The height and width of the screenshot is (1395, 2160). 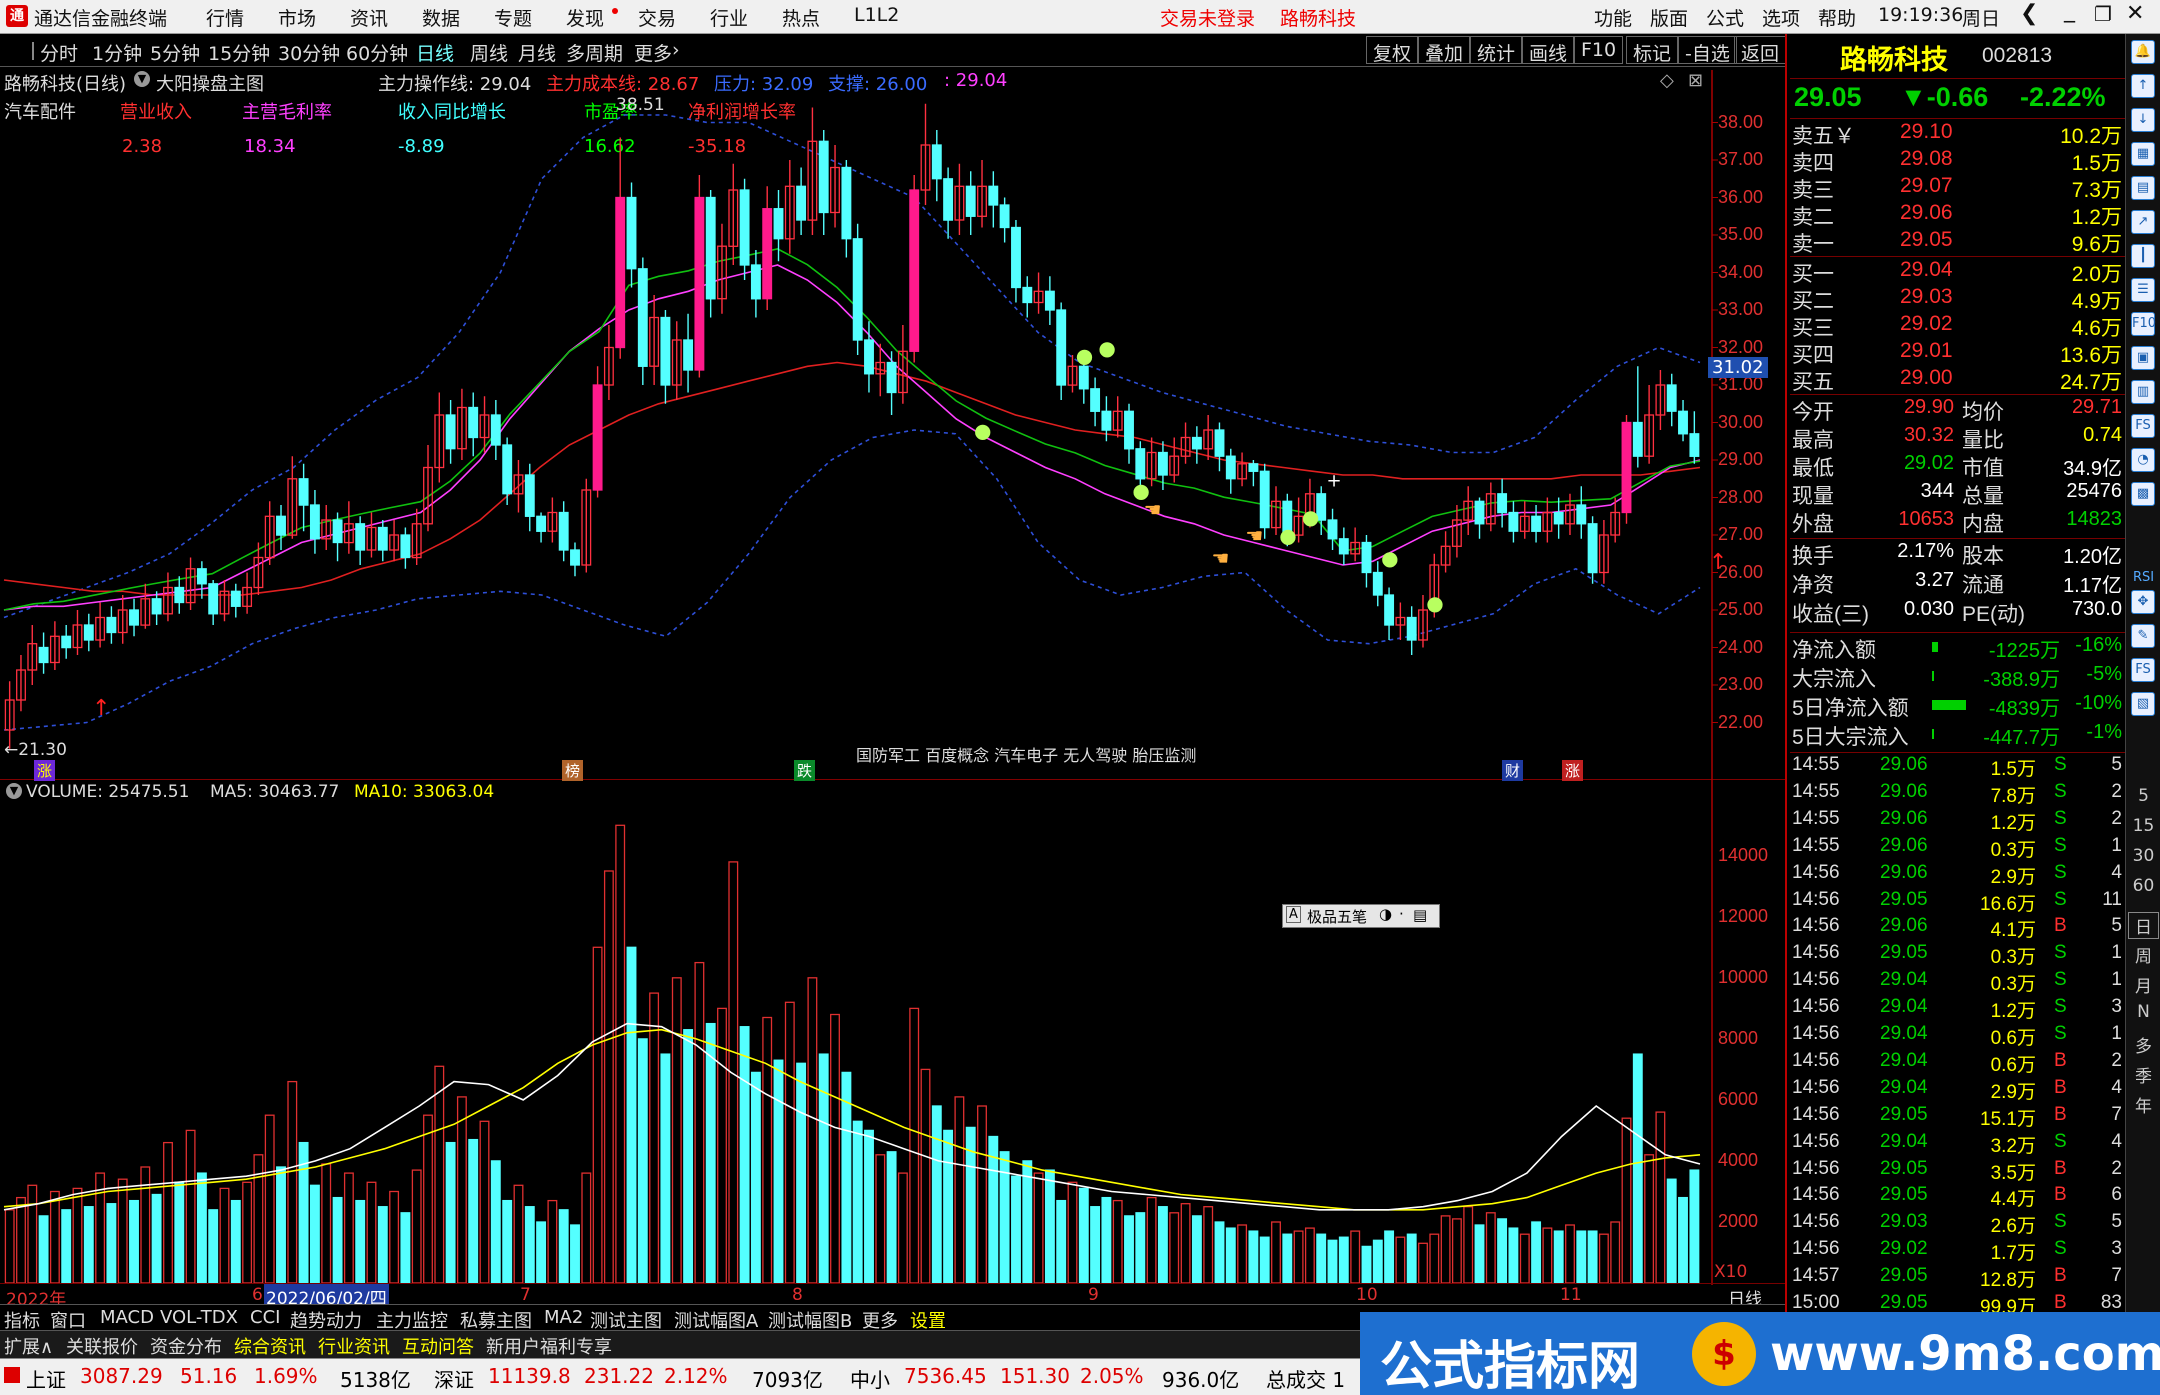 What do you see at coordinates (28, 1346) in the screenshot?
I see `tab-kuozhan: 扩展∧` at bounding box center [28, 1346].